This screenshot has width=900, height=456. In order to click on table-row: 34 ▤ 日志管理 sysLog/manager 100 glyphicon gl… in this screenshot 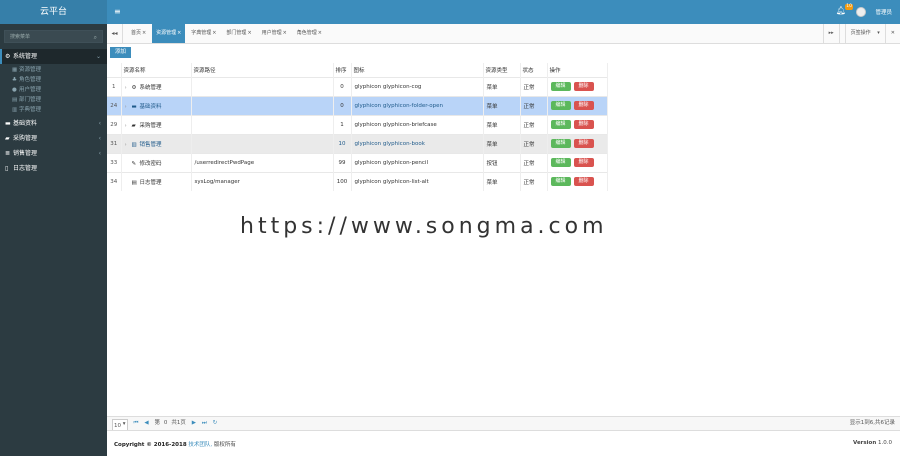, I will do `click(357, 181)`.